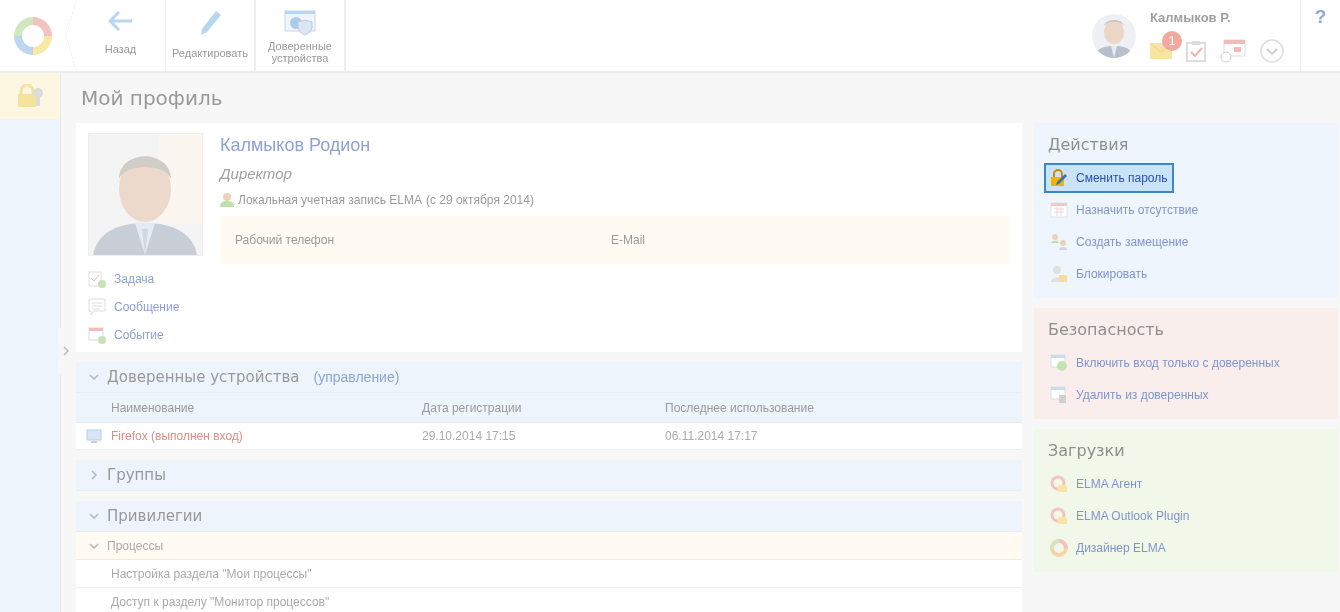 The image size is (1340, 612). Describe the element at coordinates (1120, 516) in the screenshot. I see `panel-link: ELMA Outlook Plugin` at that location.